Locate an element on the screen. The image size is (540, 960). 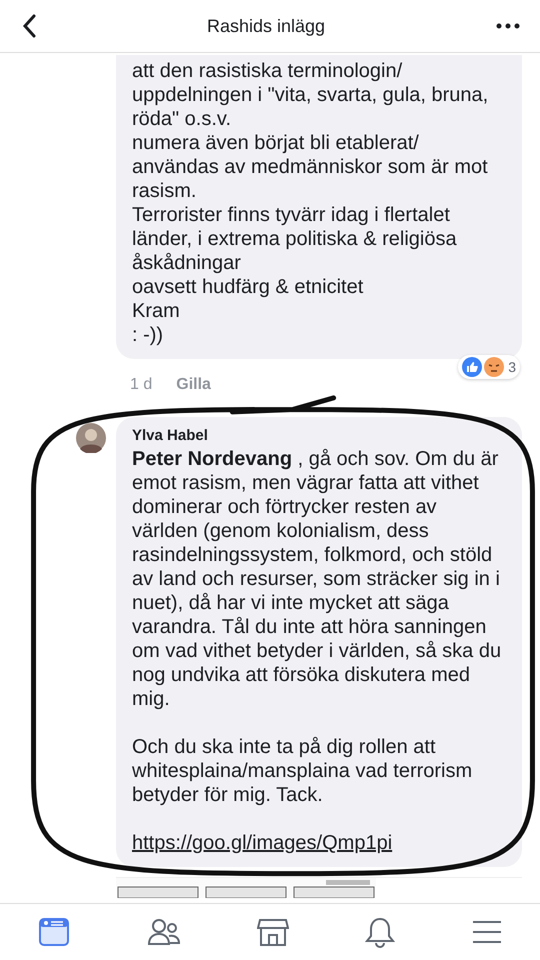
menu-icon is located at coordinates (487, 932).